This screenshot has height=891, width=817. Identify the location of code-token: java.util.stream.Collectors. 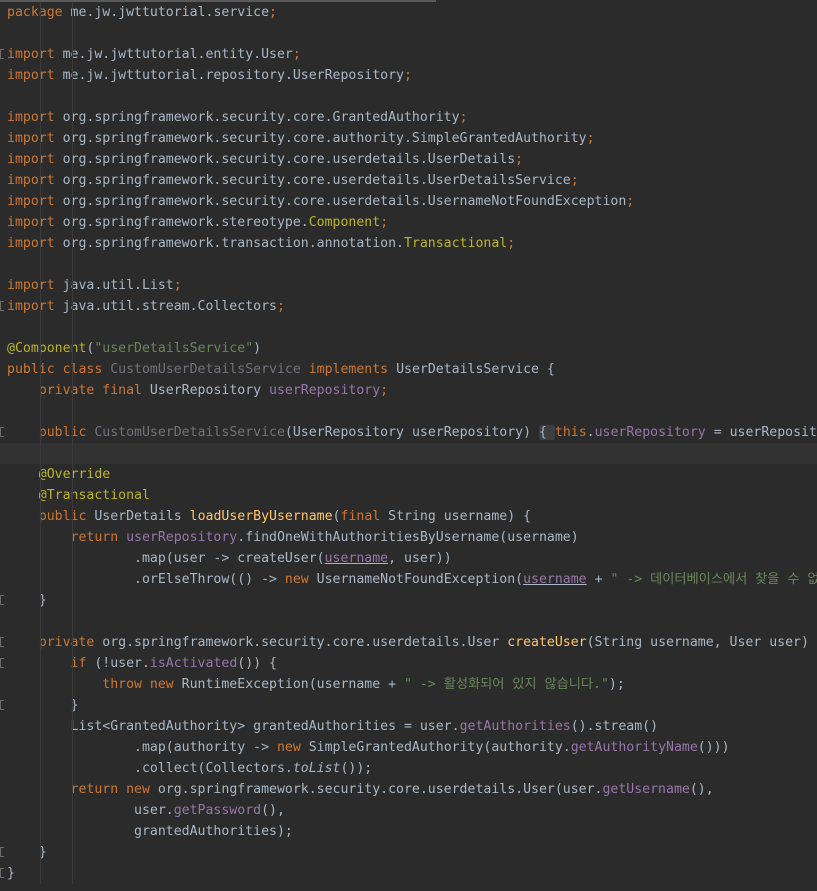
(169, 306).